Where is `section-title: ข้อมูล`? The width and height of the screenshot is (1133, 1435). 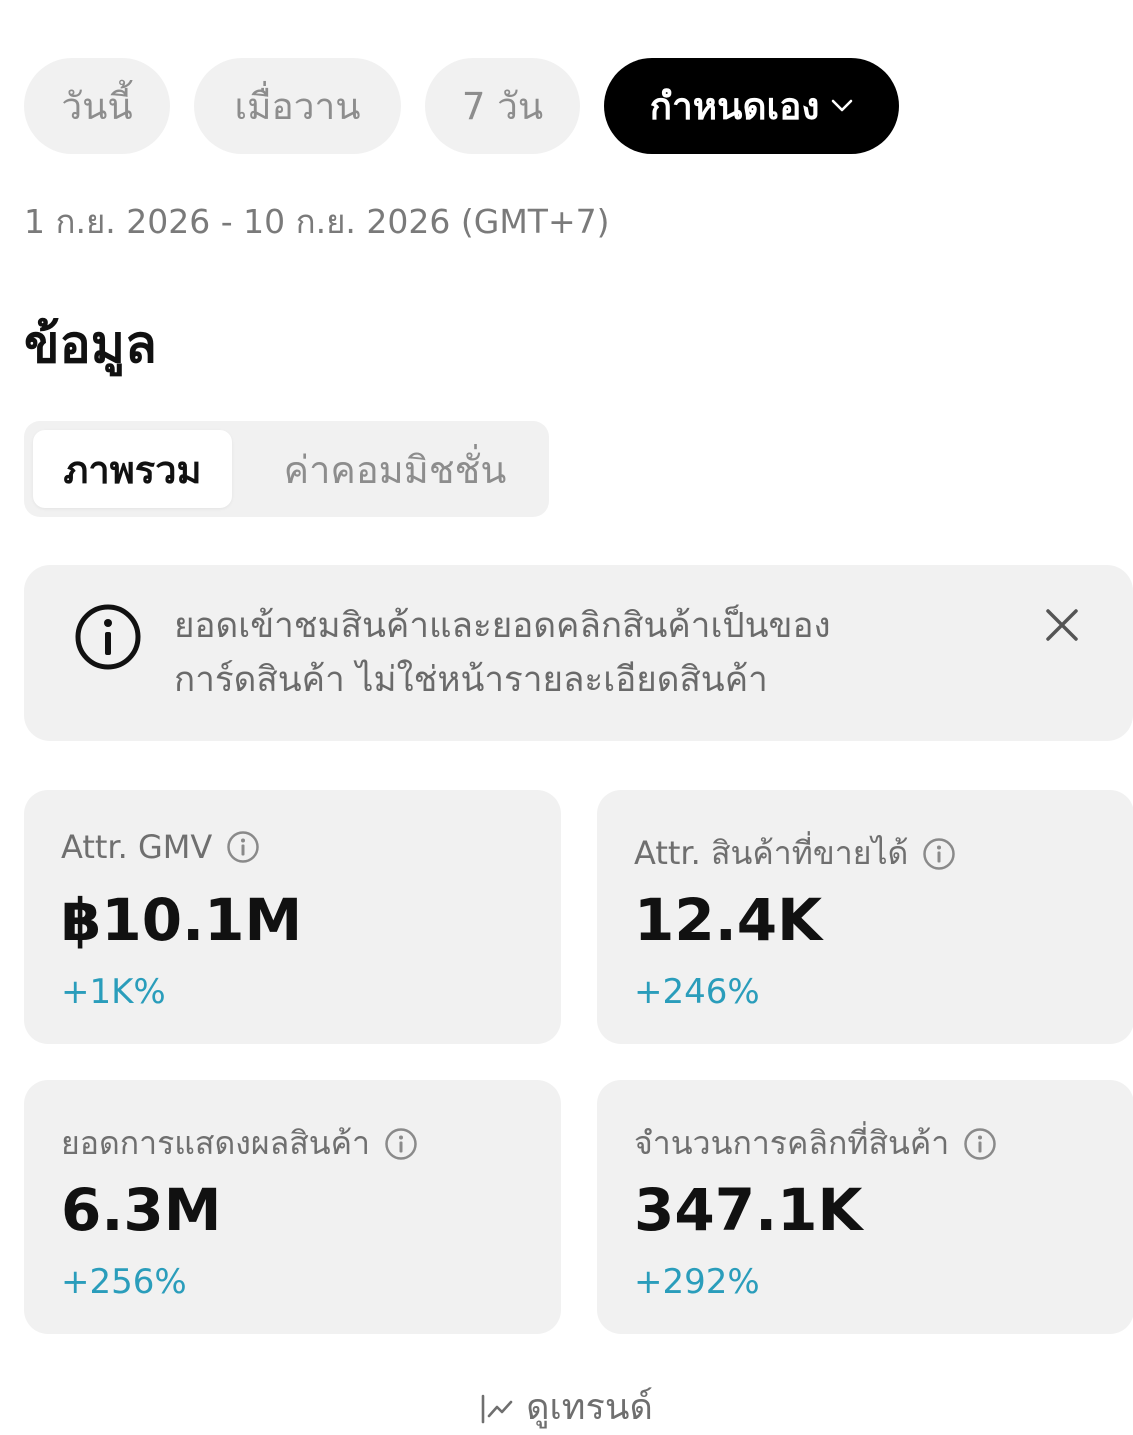 section-title: ข้อมูล is located at coordinates (90, 345).